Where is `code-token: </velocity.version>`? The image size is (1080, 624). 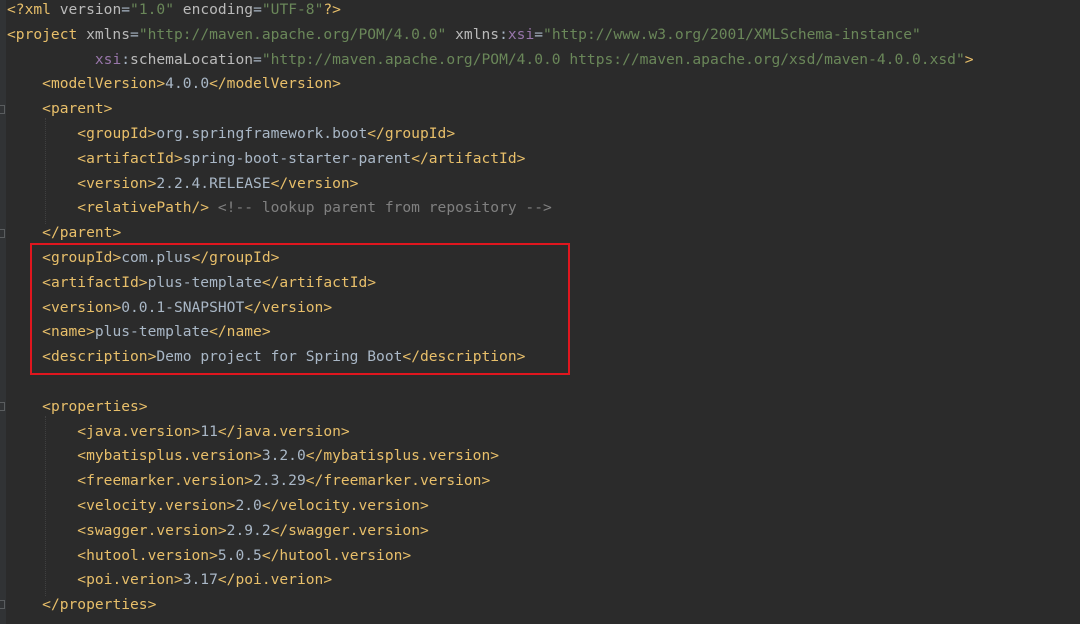
code-token: </velocity.version> is located at coordinates (345, 505).